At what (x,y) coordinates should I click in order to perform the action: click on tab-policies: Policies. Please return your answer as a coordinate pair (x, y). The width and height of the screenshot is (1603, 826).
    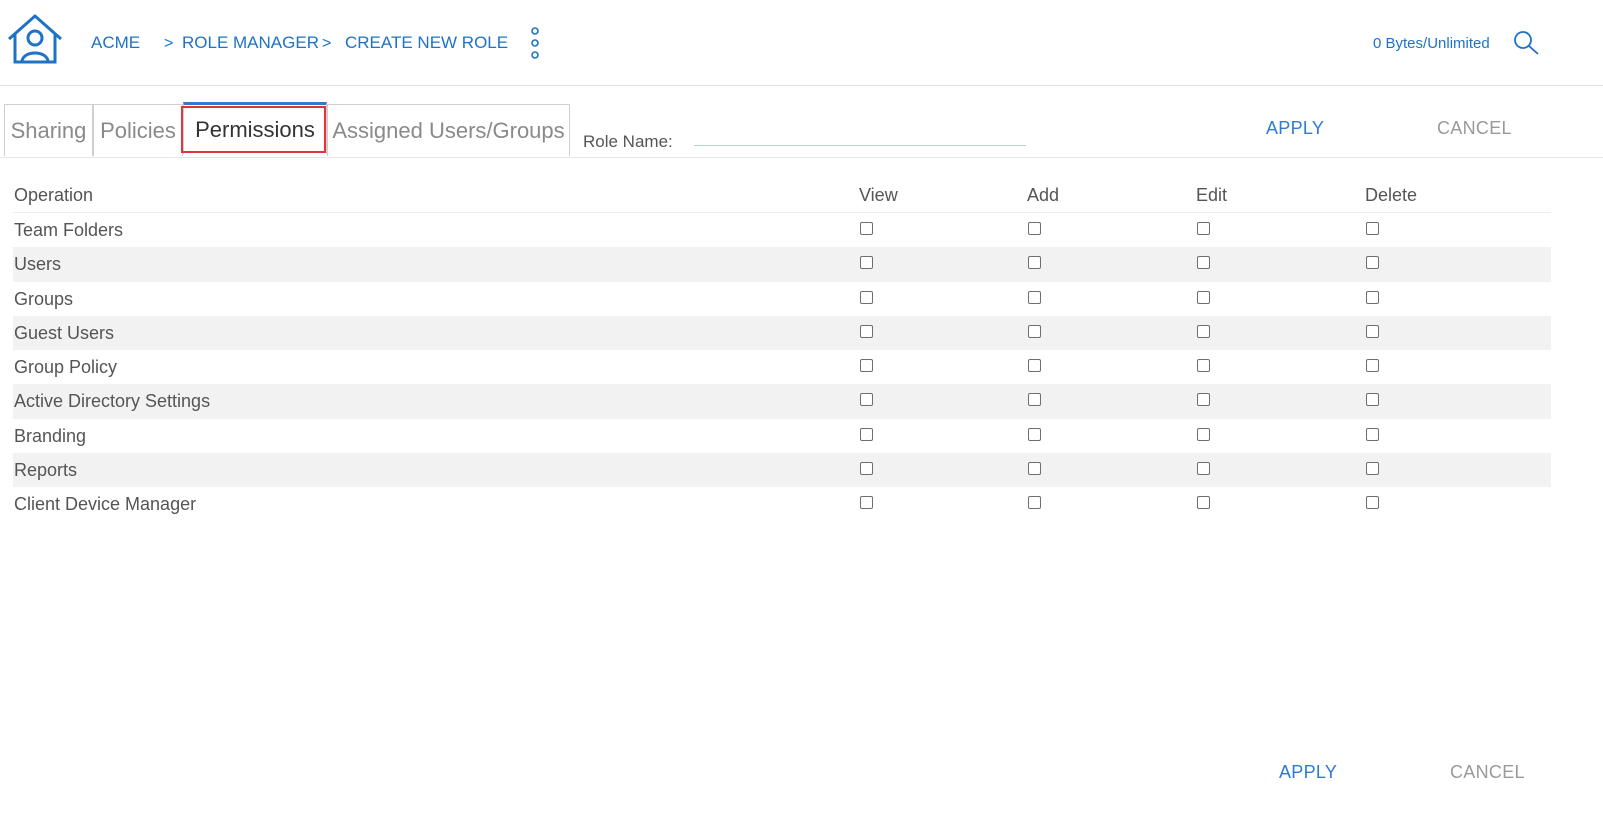
    Looking at the image, I should click on (138, 130).